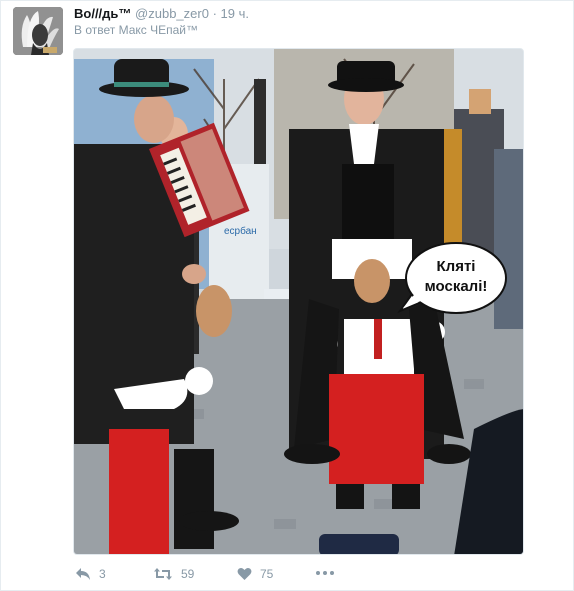 This screenshot has height=591, width=574. Describe the element at coordinates (267, 574) in the screenshot. I see `like-count: 75` at that location.